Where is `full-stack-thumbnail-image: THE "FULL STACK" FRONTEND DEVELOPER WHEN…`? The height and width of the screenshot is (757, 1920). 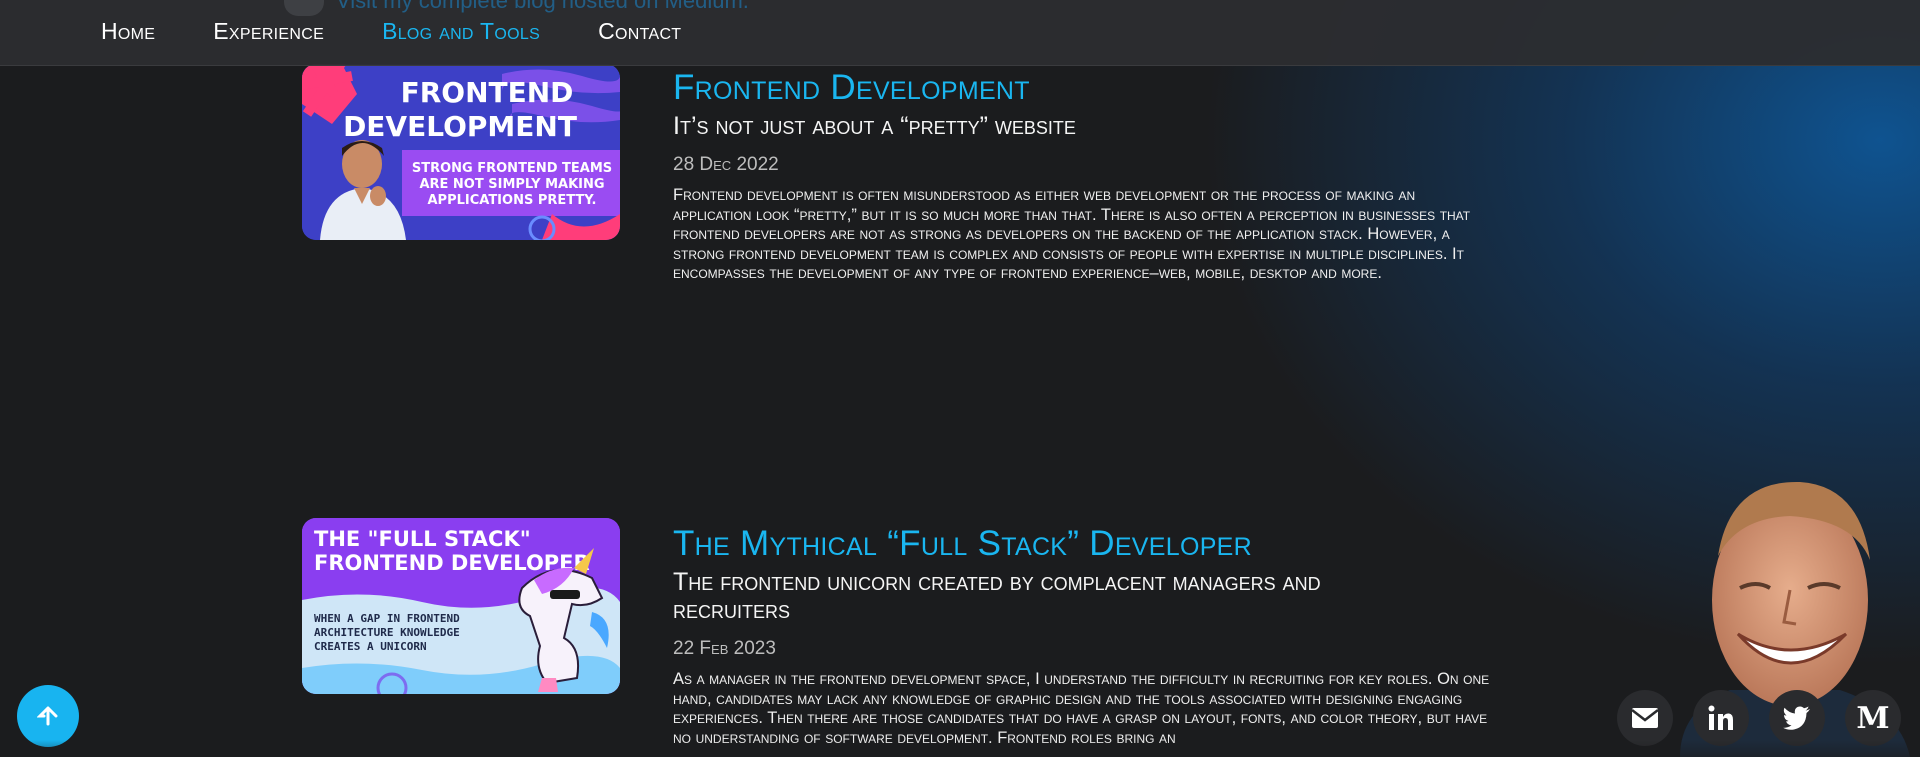 full-stack-thumbnail-image: THE "FULL STACK" FRONTEND DEVELOPER WHEN… is located at coordinates (461, 606).